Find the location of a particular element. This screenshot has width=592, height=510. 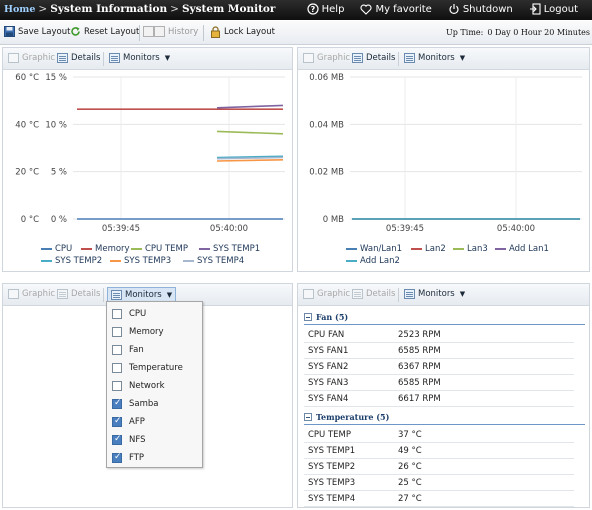

history-label: History is located at coordinates (183, 31).